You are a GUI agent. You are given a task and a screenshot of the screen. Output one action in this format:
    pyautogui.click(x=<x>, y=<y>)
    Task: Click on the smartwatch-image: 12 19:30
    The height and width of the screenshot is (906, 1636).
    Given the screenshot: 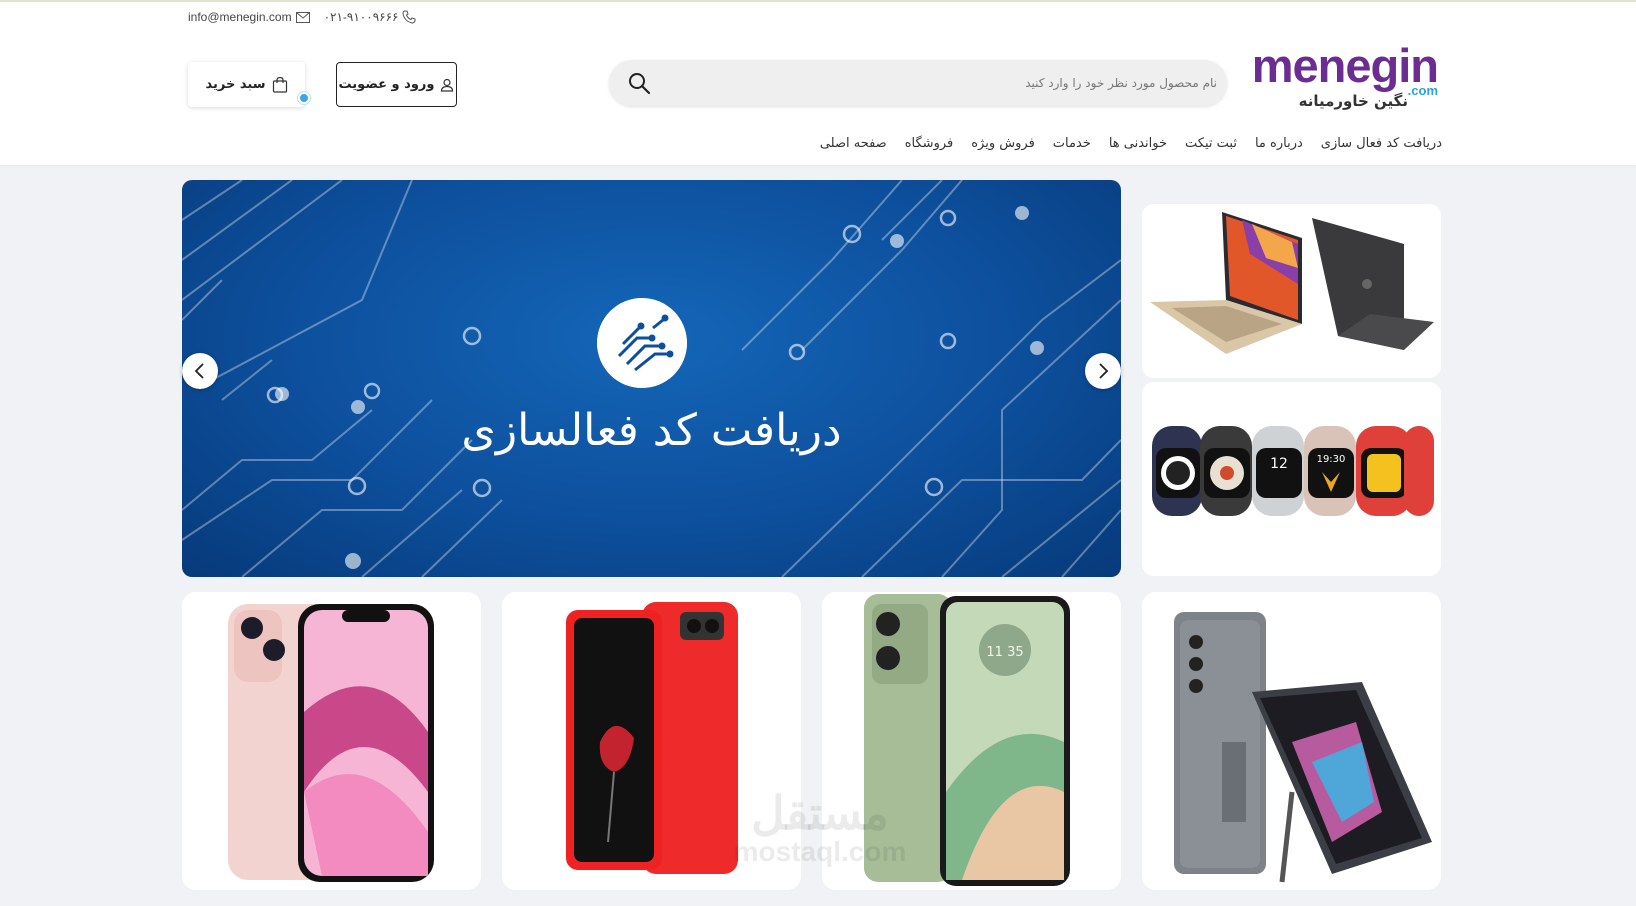 What is the action you would take?
    pyautogui.click(x=1291, y=479)
    